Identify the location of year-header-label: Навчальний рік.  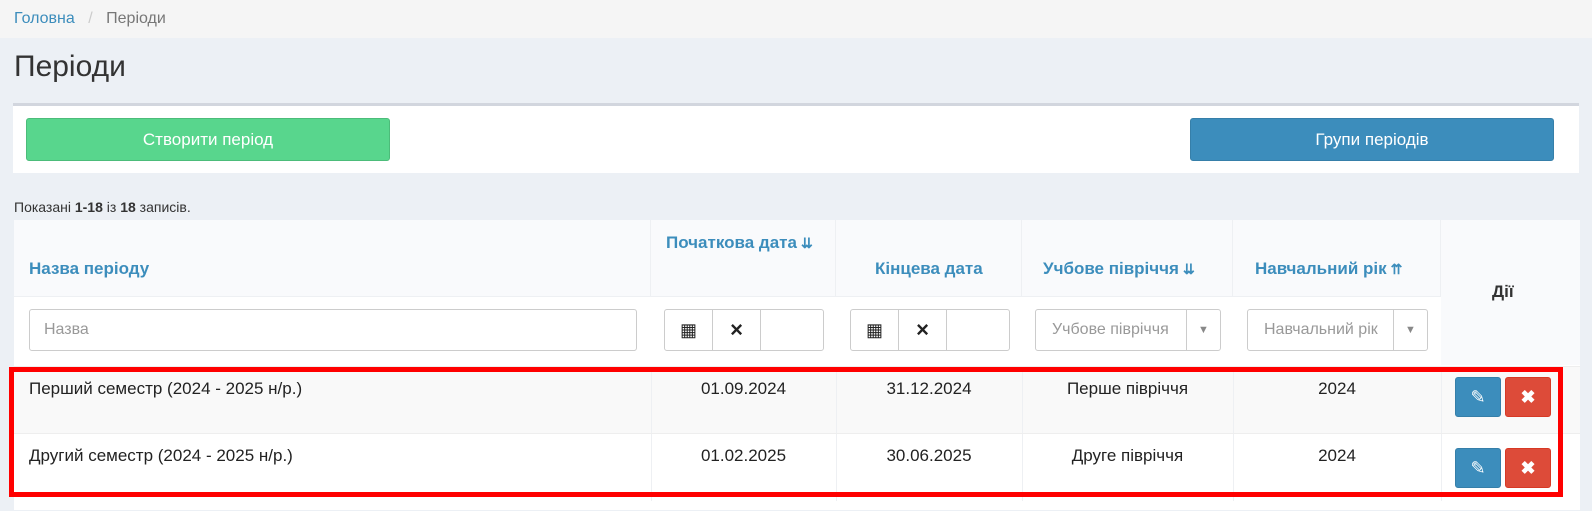
(1321, 268).